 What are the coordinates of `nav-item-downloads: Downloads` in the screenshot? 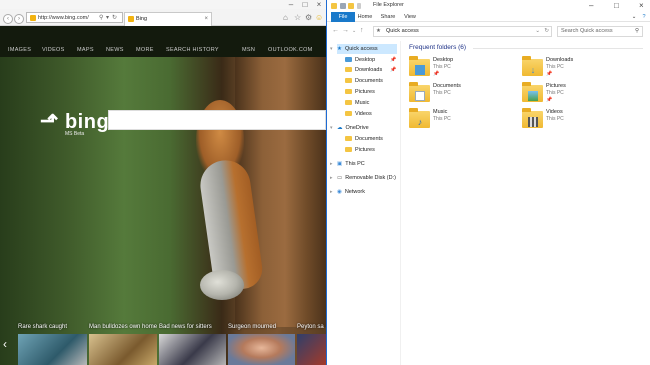 It's located at (363, 70).